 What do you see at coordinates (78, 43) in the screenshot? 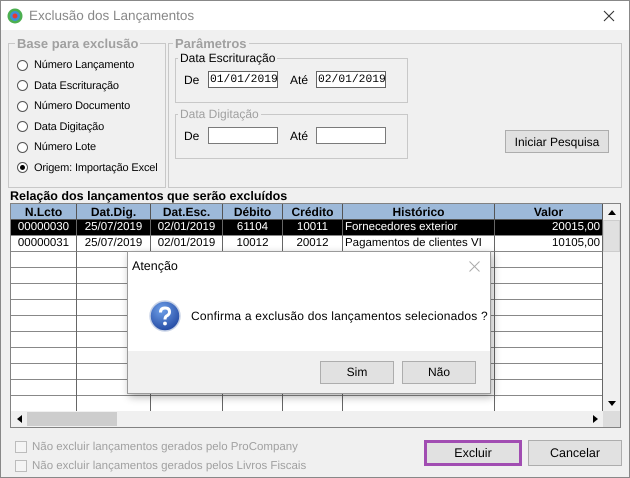
I see `group-title: Base para exclusão` at bounding box center [78, 43].